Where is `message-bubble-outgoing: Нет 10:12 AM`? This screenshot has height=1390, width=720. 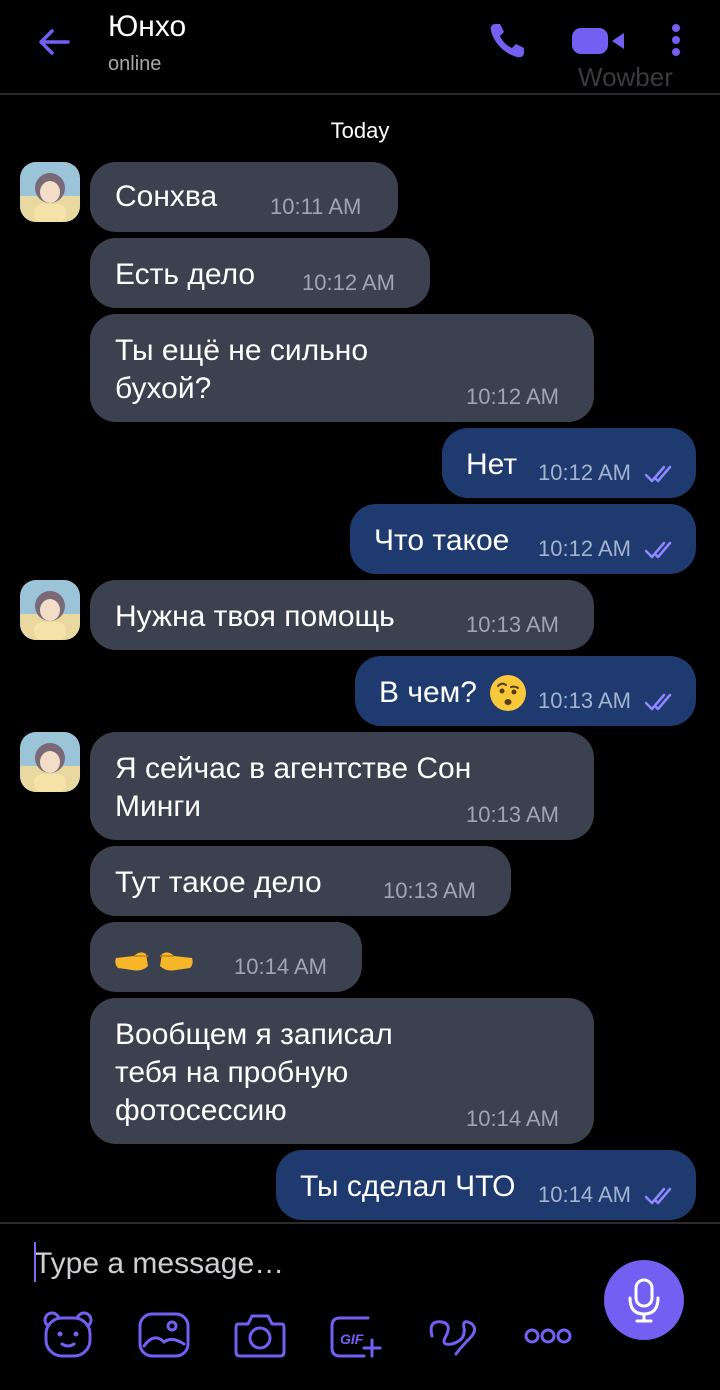
message-bubble-outgoing: Нет 10:12 AM is located at coordinates (569, 463).